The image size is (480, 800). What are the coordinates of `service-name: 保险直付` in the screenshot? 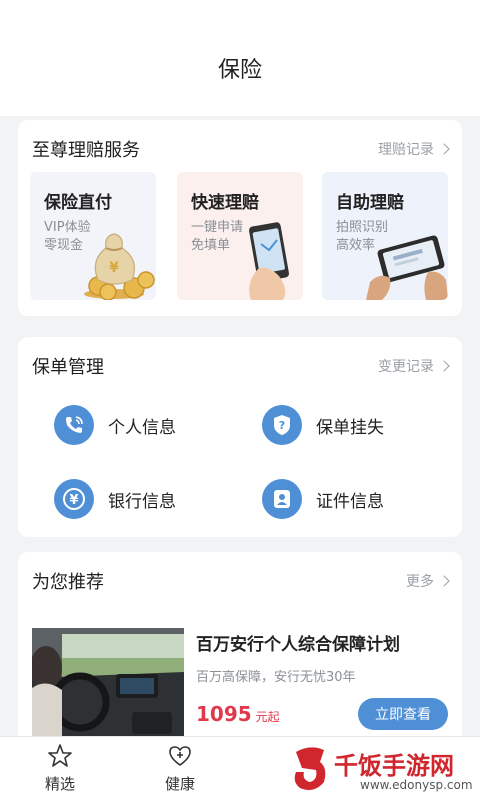 It's located at (78, 203).